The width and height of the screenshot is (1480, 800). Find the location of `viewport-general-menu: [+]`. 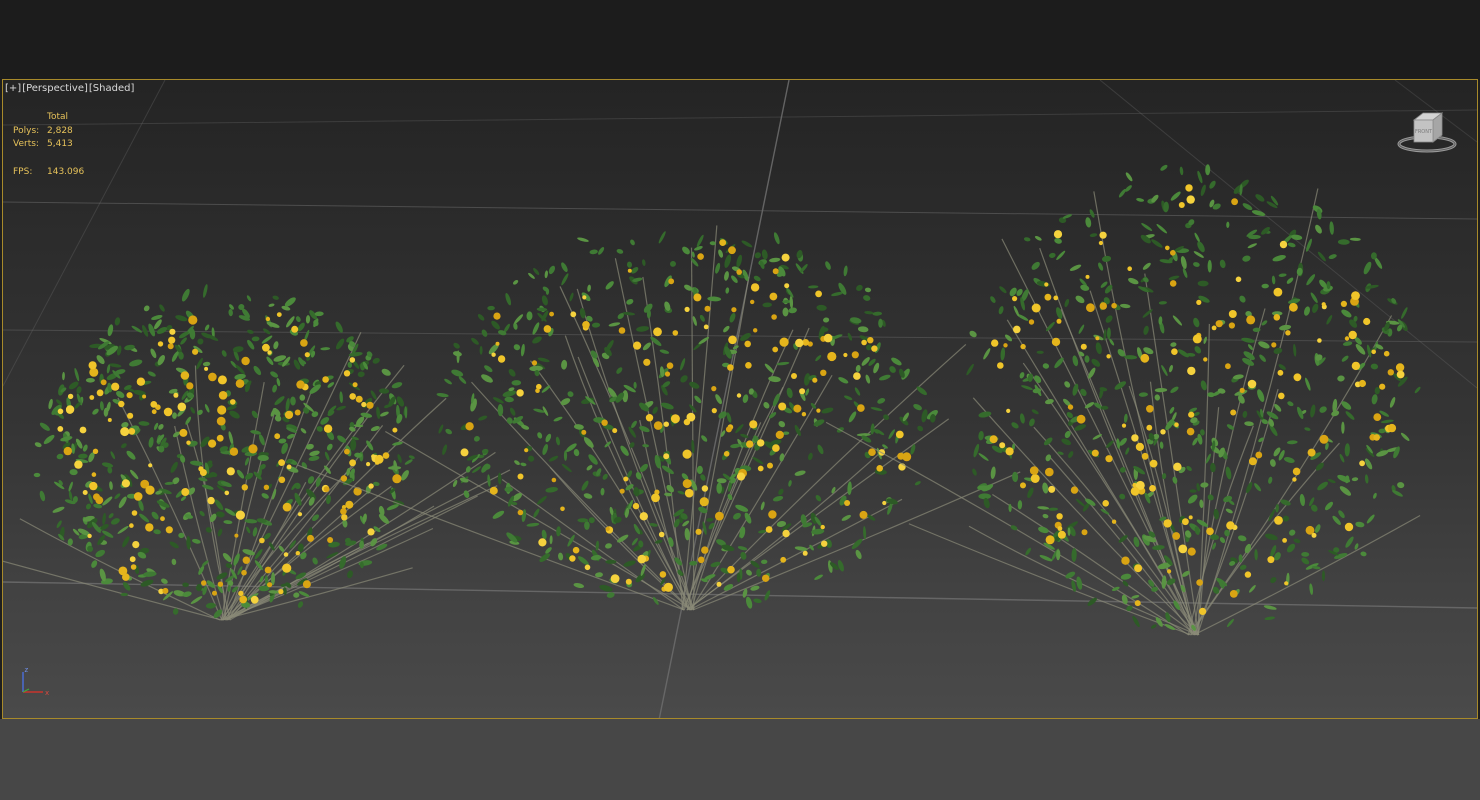

viewport-general-menu: [+] is located at coordinates (13, 88).